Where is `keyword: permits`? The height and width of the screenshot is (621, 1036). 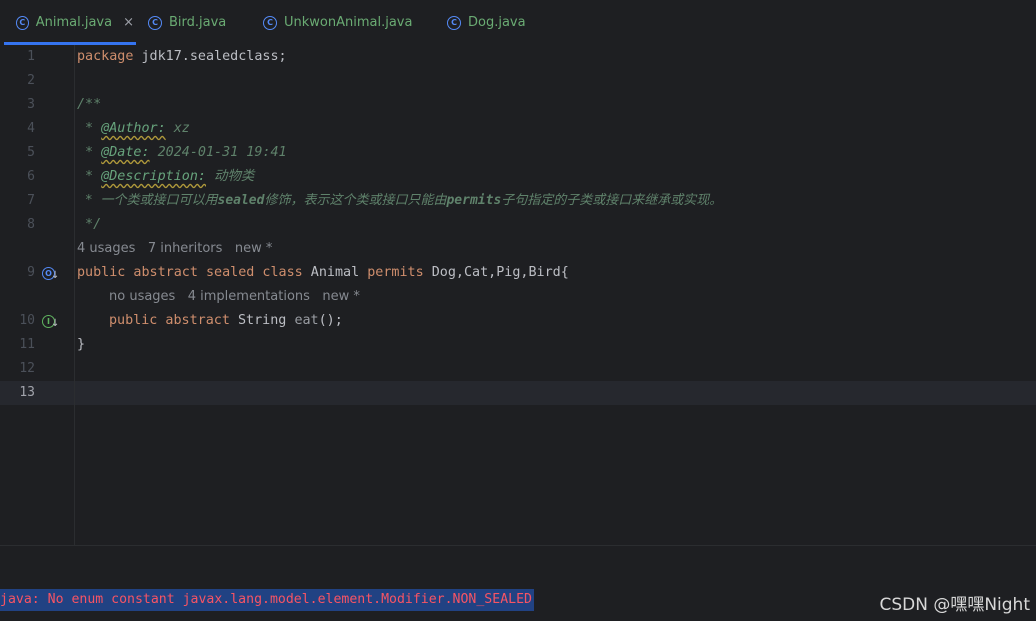
keyword: permits is located at coordinates (395, 272).